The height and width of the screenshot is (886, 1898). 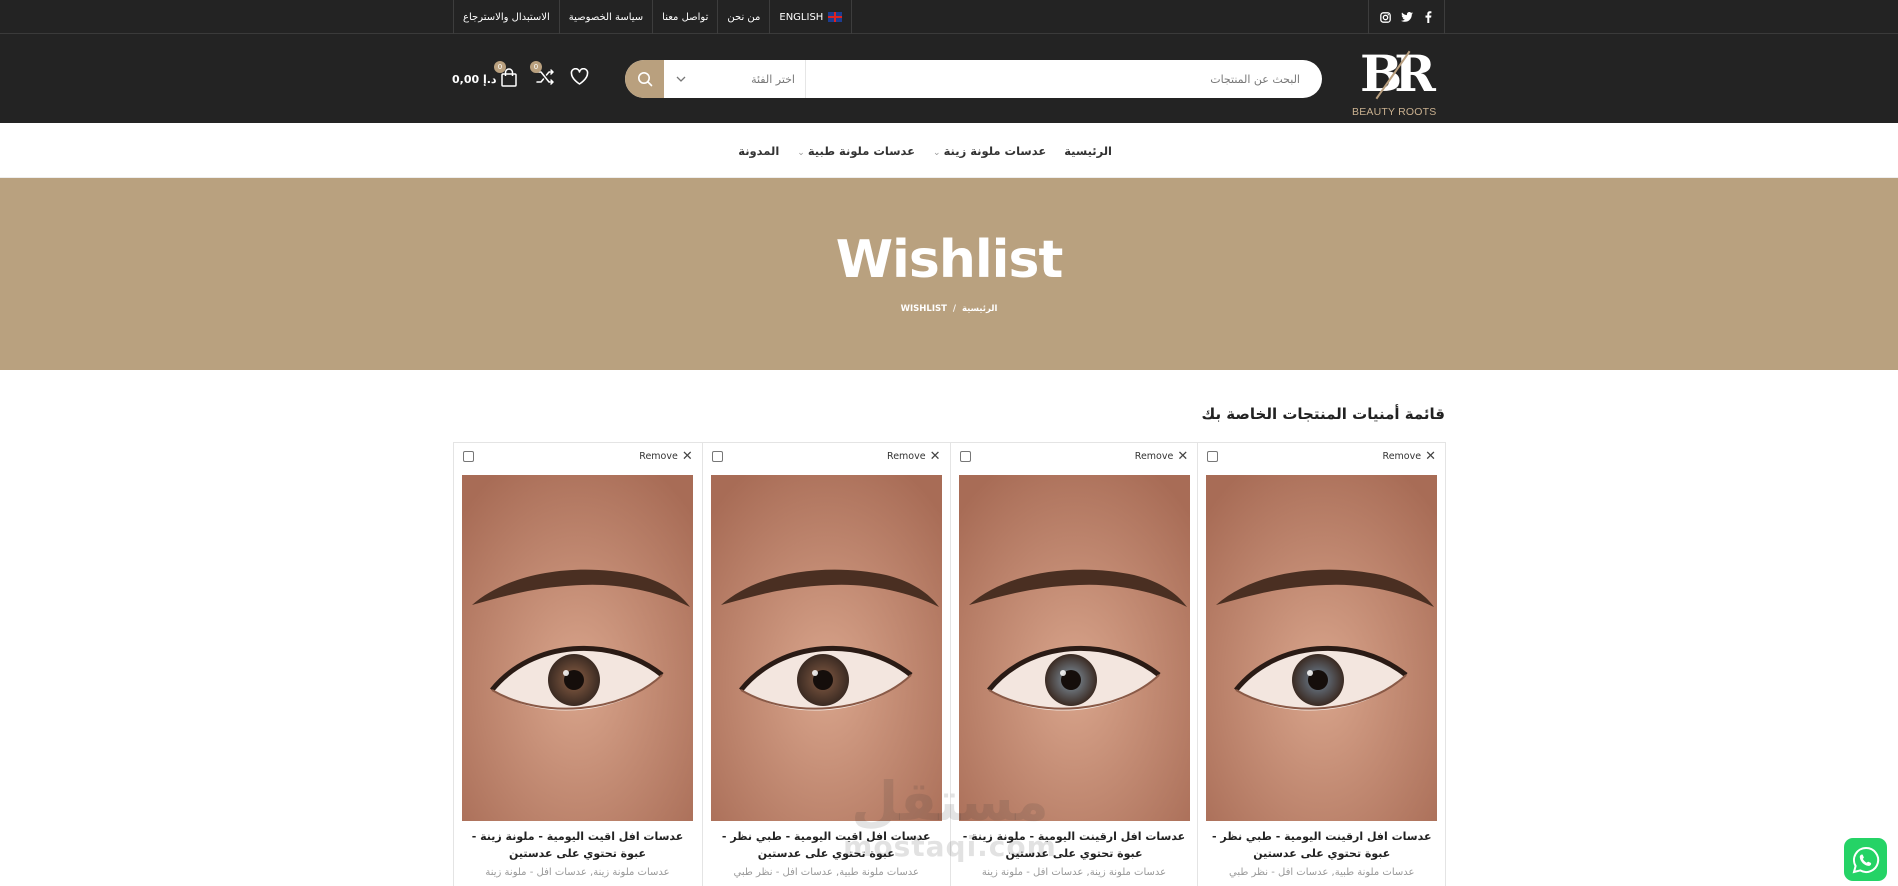 What do you see at coordinates (973, 79) in the screenshot?
I see `search-form: اختر الفئة البحث عن المنتجات` at bounding box center [973, 79].